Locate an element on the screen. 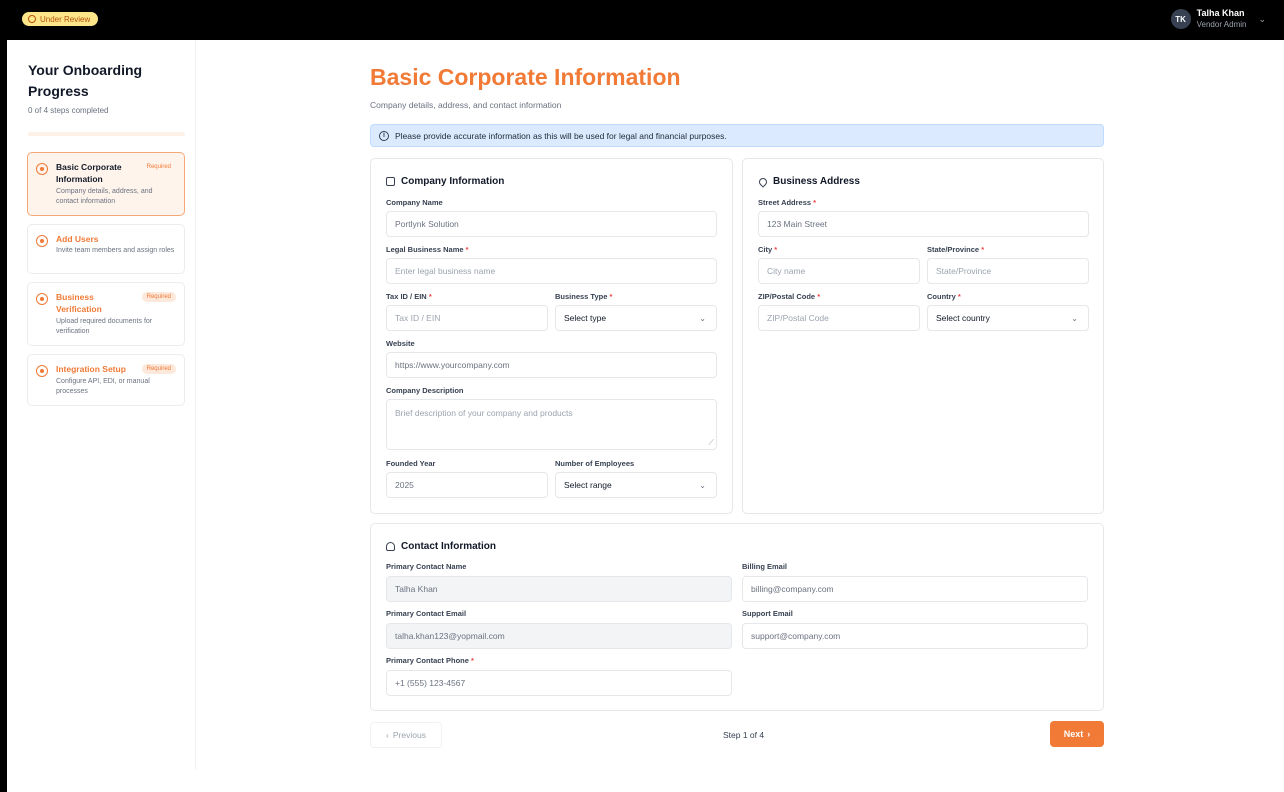 The height and width of the screenshot is (792, 1284). card-title: Contact Information is located at coordinates (441, 546).